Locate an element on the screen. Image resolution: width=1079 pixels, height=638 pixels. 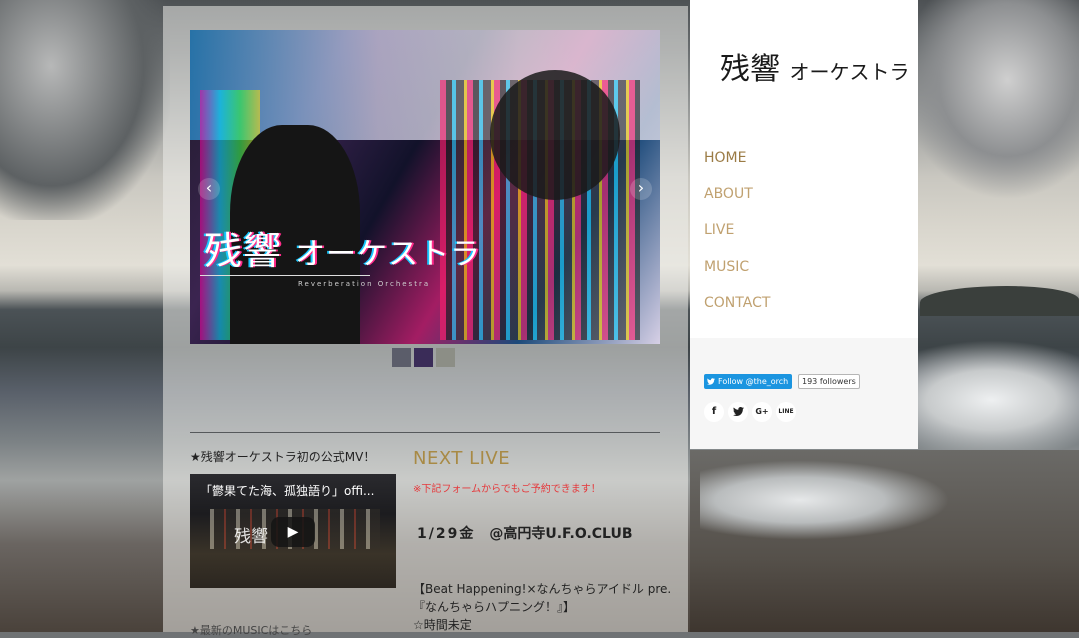
site-logo-kana: オーケストラ is located at coordinates (849, 72).